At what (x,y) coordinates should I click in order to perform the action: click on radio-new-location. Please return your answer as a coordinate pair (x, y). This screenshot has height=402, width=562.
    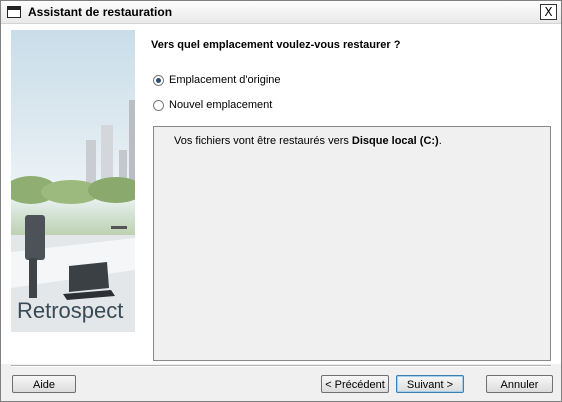
    Looking at the image, I should click on (158, 105).